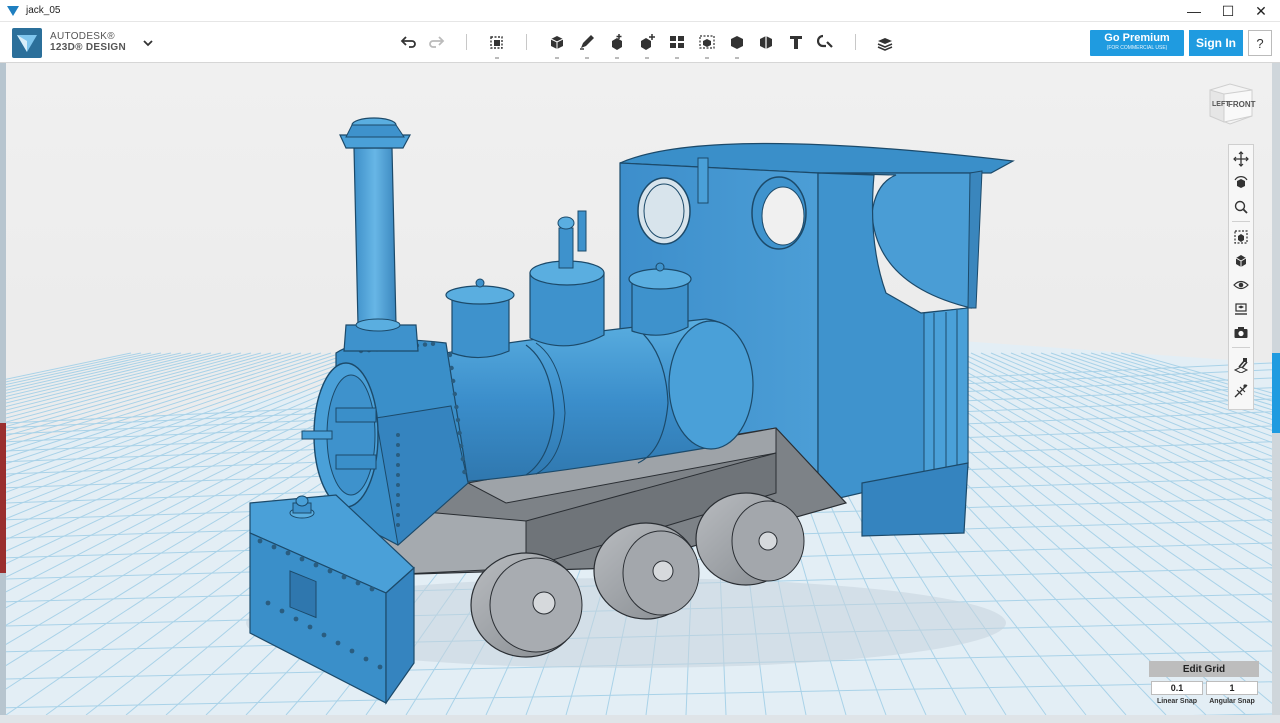 This screenshot has height=723, width=1280. I want to click on material-icon, so click(885, 44).